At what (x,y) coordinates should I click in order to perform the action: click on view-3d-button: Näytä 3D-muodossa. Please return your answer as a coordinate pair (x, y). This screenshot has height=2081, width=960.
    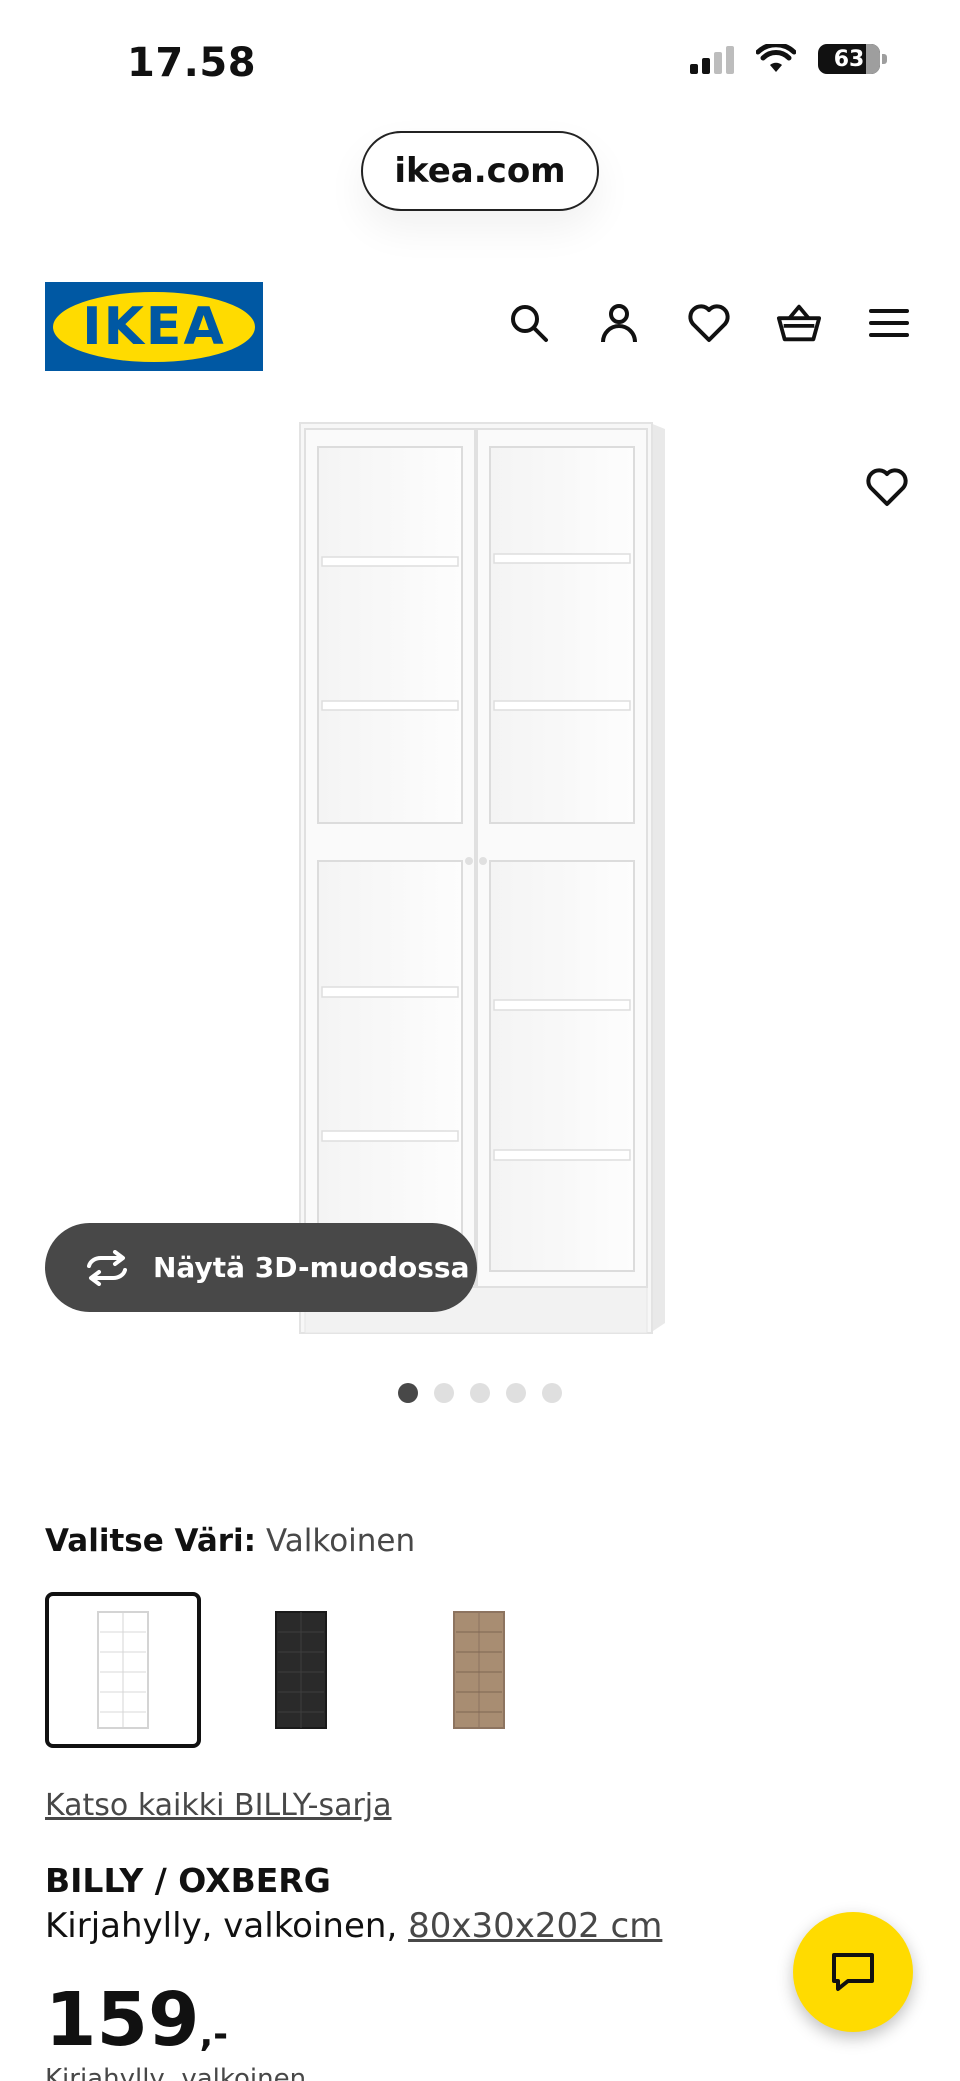
    Looking at the image, I should click on (261, 1267).